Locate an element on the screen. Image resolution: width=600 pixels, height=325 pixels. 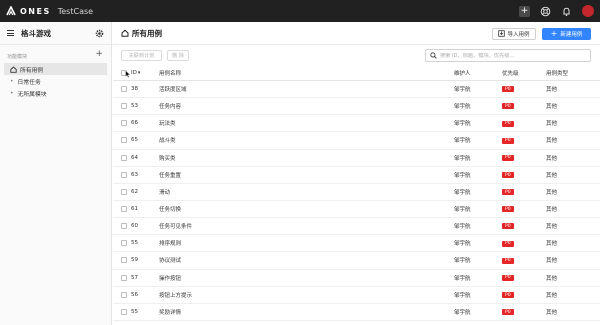
ones-logo-icon is located at coordinates (11, 11).